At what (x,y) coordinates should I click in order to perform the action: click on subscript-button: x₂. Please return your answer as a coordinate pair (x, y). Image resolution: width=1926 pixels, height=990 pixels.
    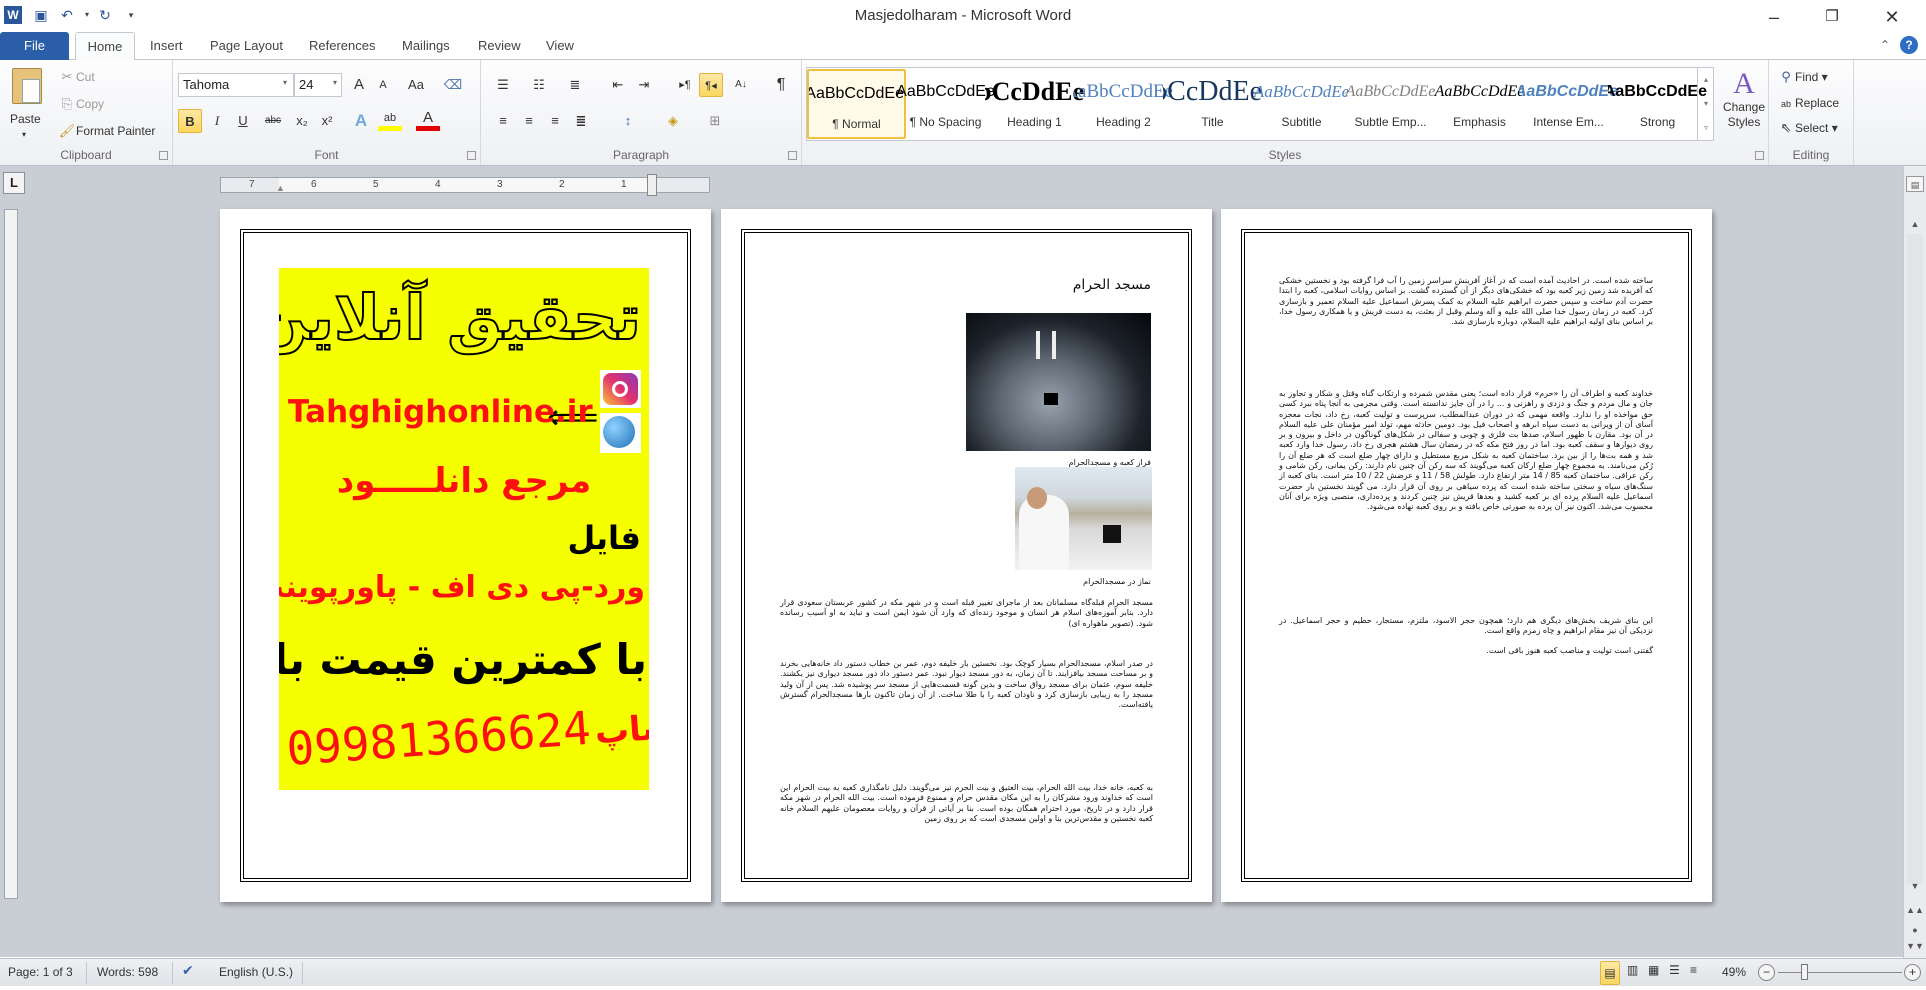
    Looking at the image, I should click on (302, 121).